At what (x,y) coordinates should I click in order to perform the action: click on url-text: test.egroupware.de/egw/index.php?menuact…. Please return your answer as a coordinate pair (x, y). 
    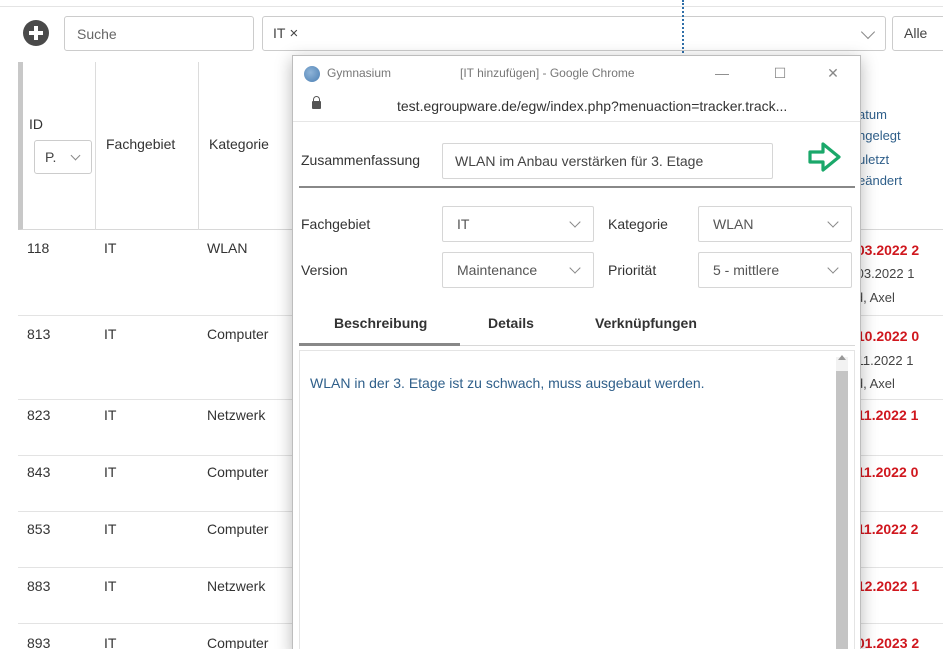
    Looking at the image, I should click on (592, 106).